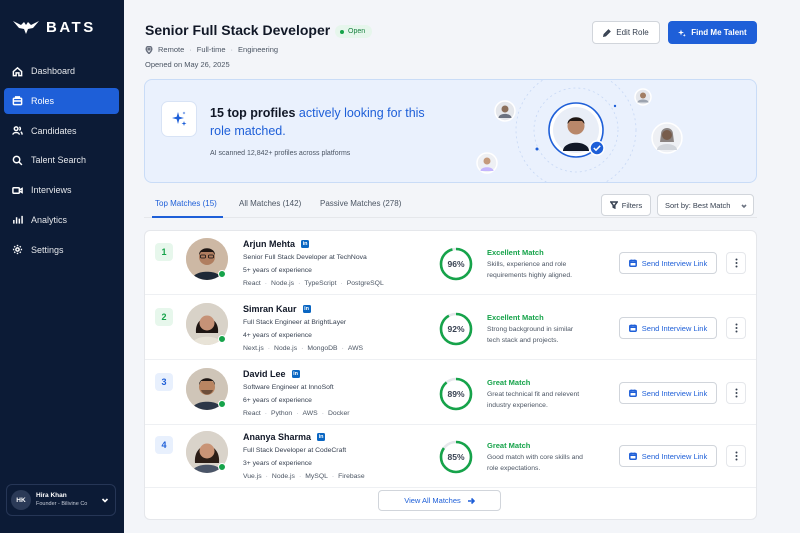 This screenshot has height=533, width=800. Describe the element at coordinates (271, 374) in the screenshot. I see `candidate-name: David Lee in` at that location.